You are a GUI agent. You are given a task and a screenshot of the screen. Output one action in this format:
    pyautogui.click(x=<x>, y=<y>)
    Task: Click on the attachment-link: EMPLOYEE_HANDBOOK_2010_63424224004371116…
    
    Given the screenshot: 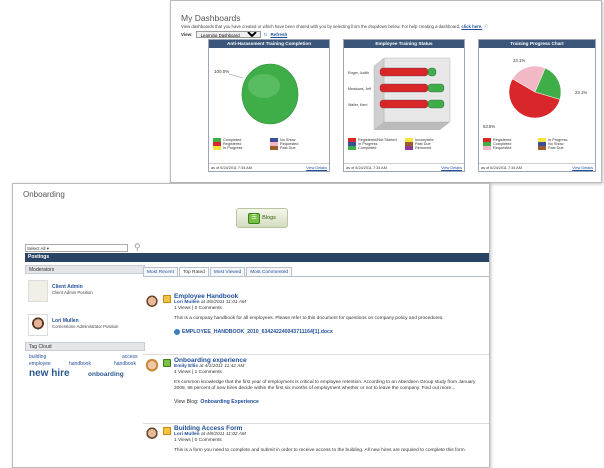 What is the action you would take?
    pyautogui.click(x=329, y=332)
    